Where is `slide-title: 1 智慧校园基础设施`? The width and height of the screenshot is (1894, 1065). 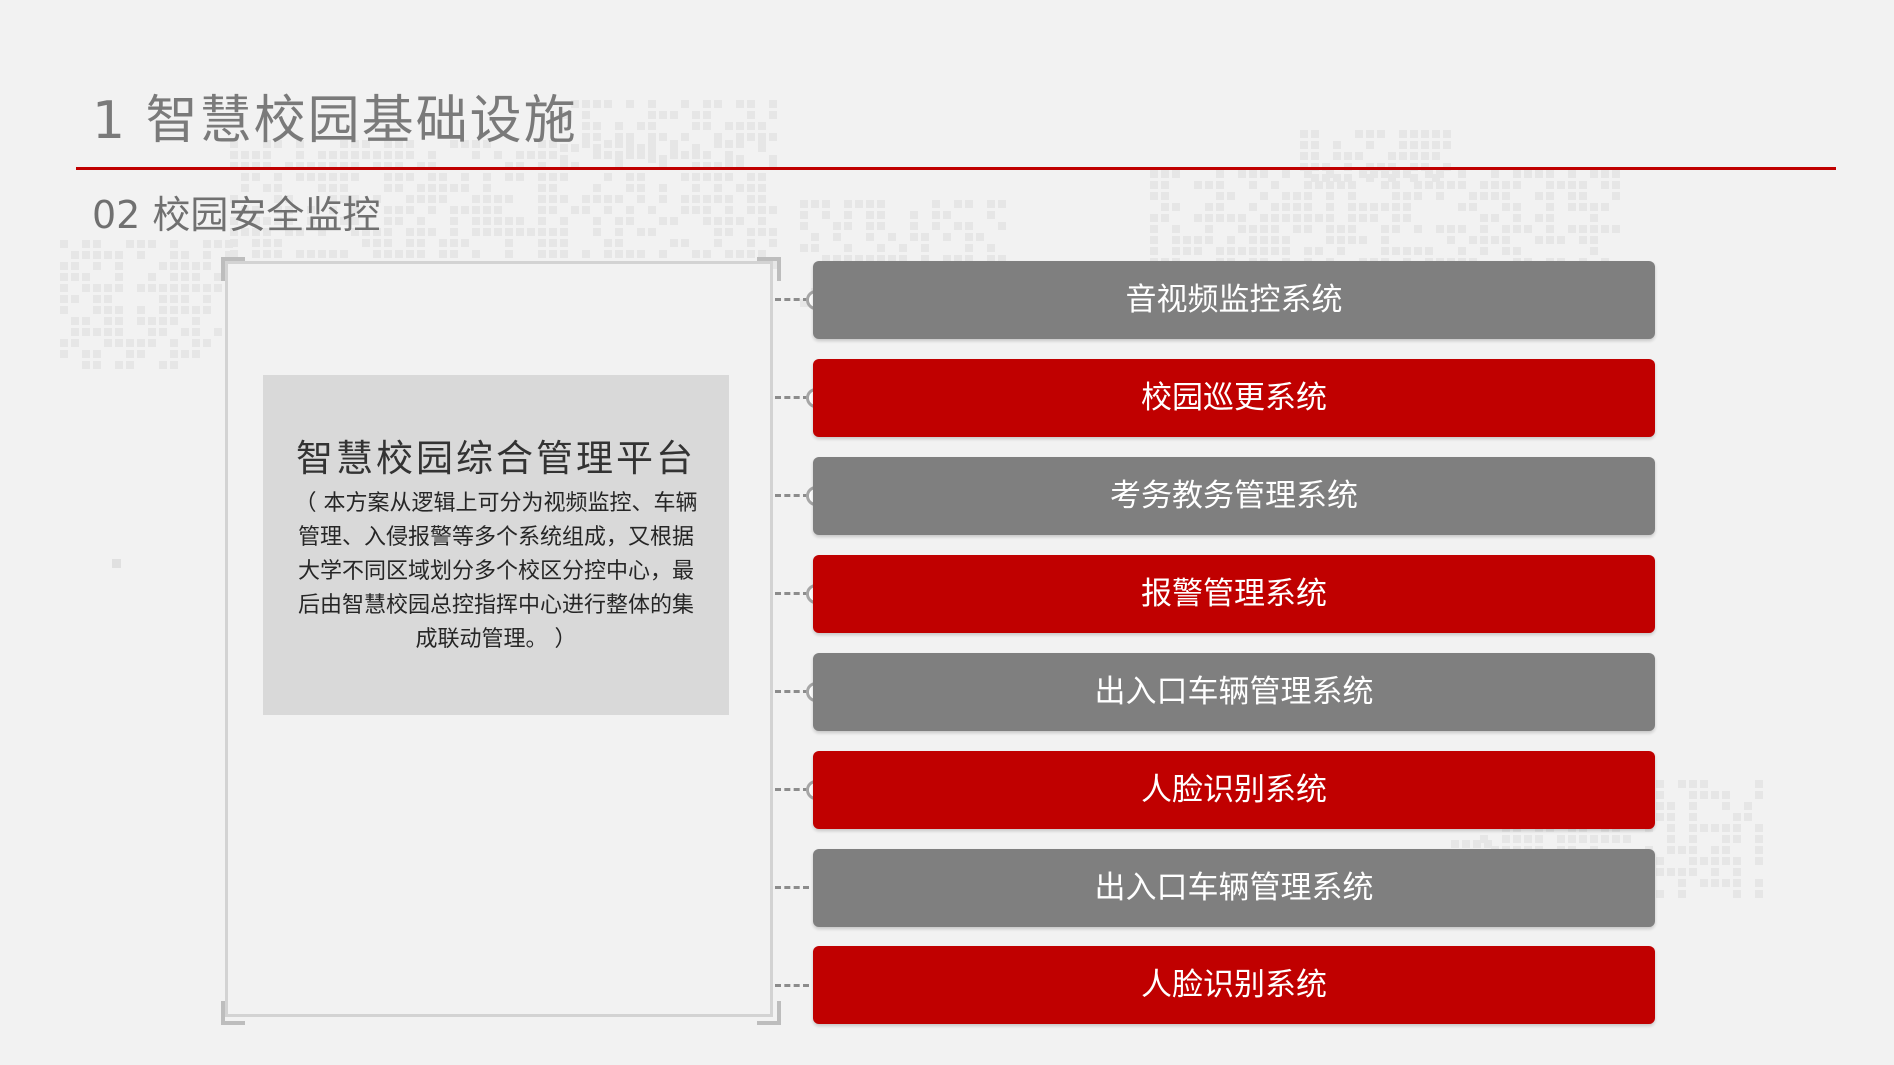 slide-title: 1 智慧校园基础设施 is located at coordinates (335, 121).